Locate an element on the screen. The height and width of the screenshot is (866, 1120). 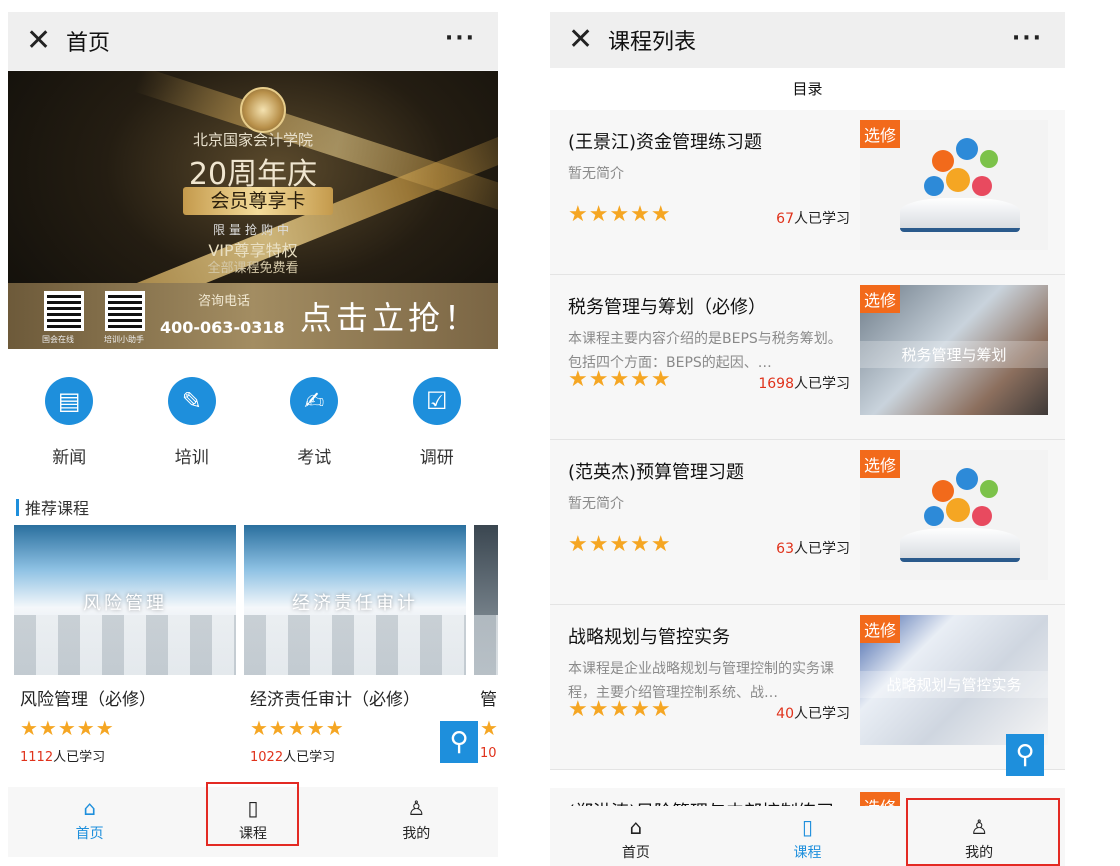
thumbnail-text: 税务管理与筹划 is located at coordinates (954, 354).